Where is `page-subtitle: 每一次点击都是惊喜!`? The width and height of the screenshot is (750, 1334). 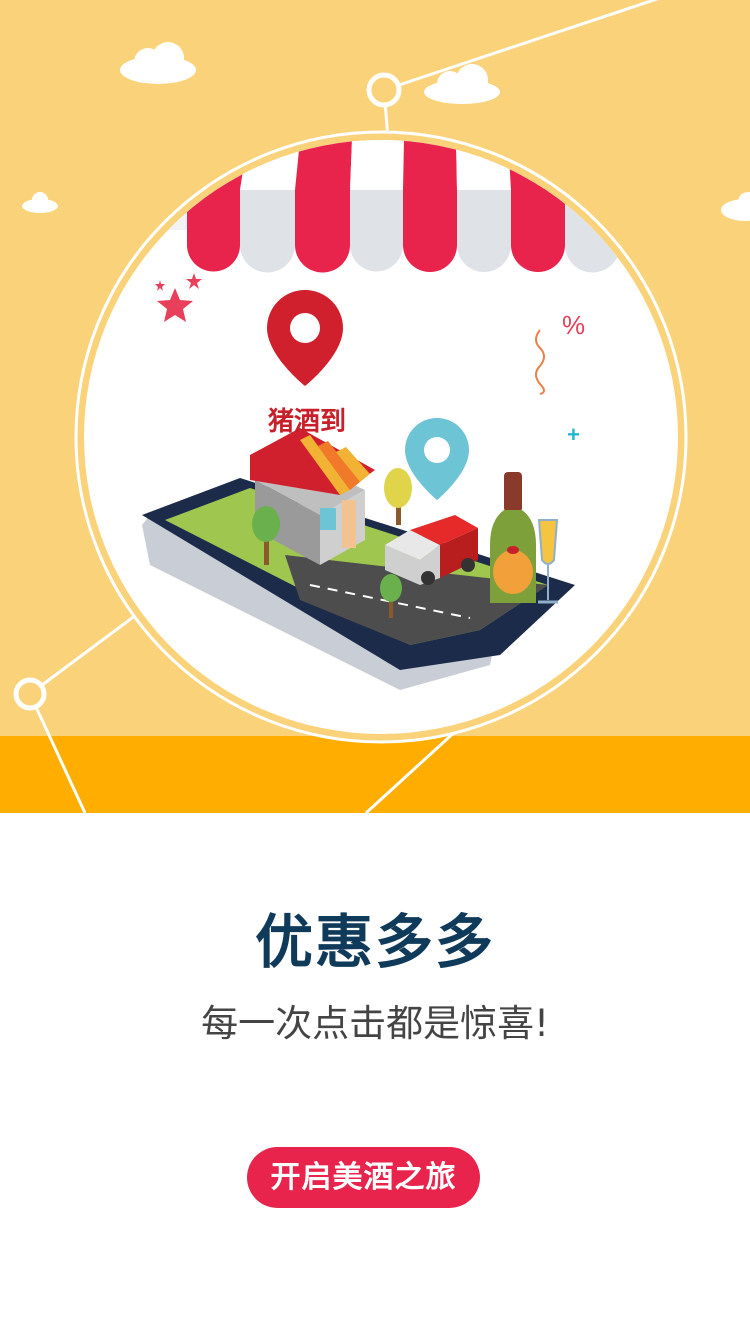
page-subtitle: 每一次点击都是惊喜! is located at coordinates (375, 1023).